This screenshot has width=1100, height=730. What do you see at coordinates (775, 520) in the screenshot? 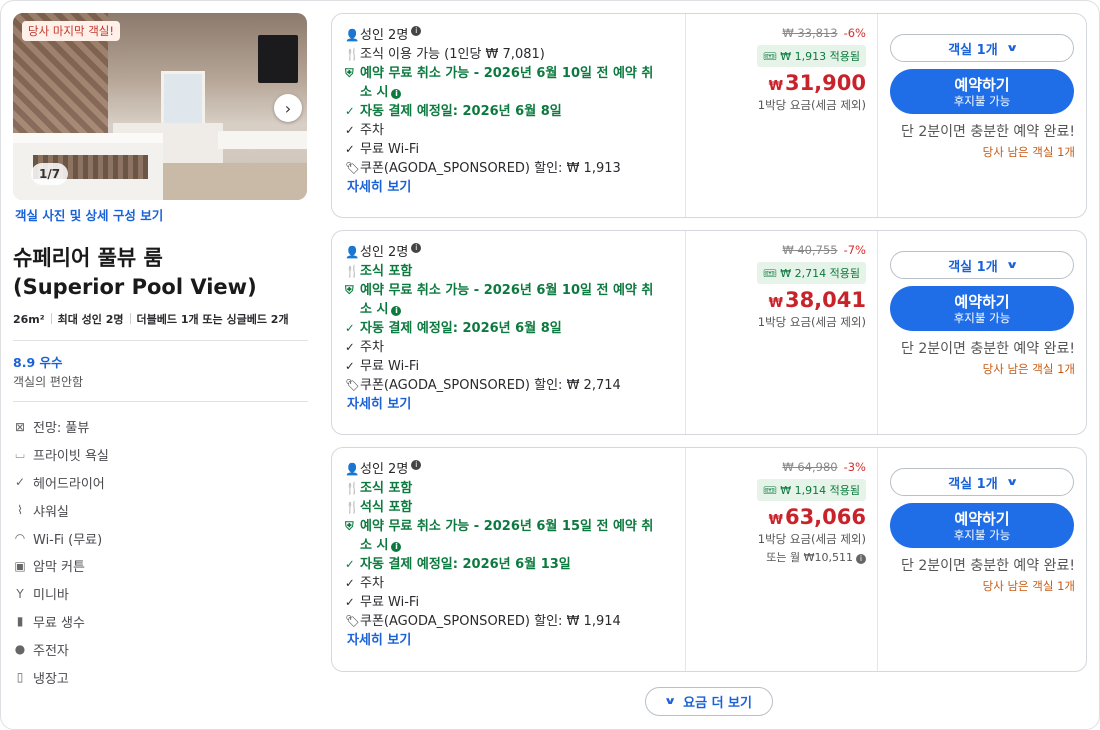
I see `currency-symbol: ₩` at bounding box center [775, 520].